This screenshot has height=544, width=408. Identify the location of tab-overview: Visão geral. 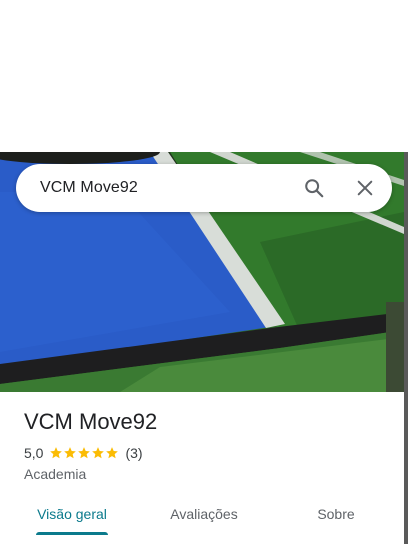
(72, 514).